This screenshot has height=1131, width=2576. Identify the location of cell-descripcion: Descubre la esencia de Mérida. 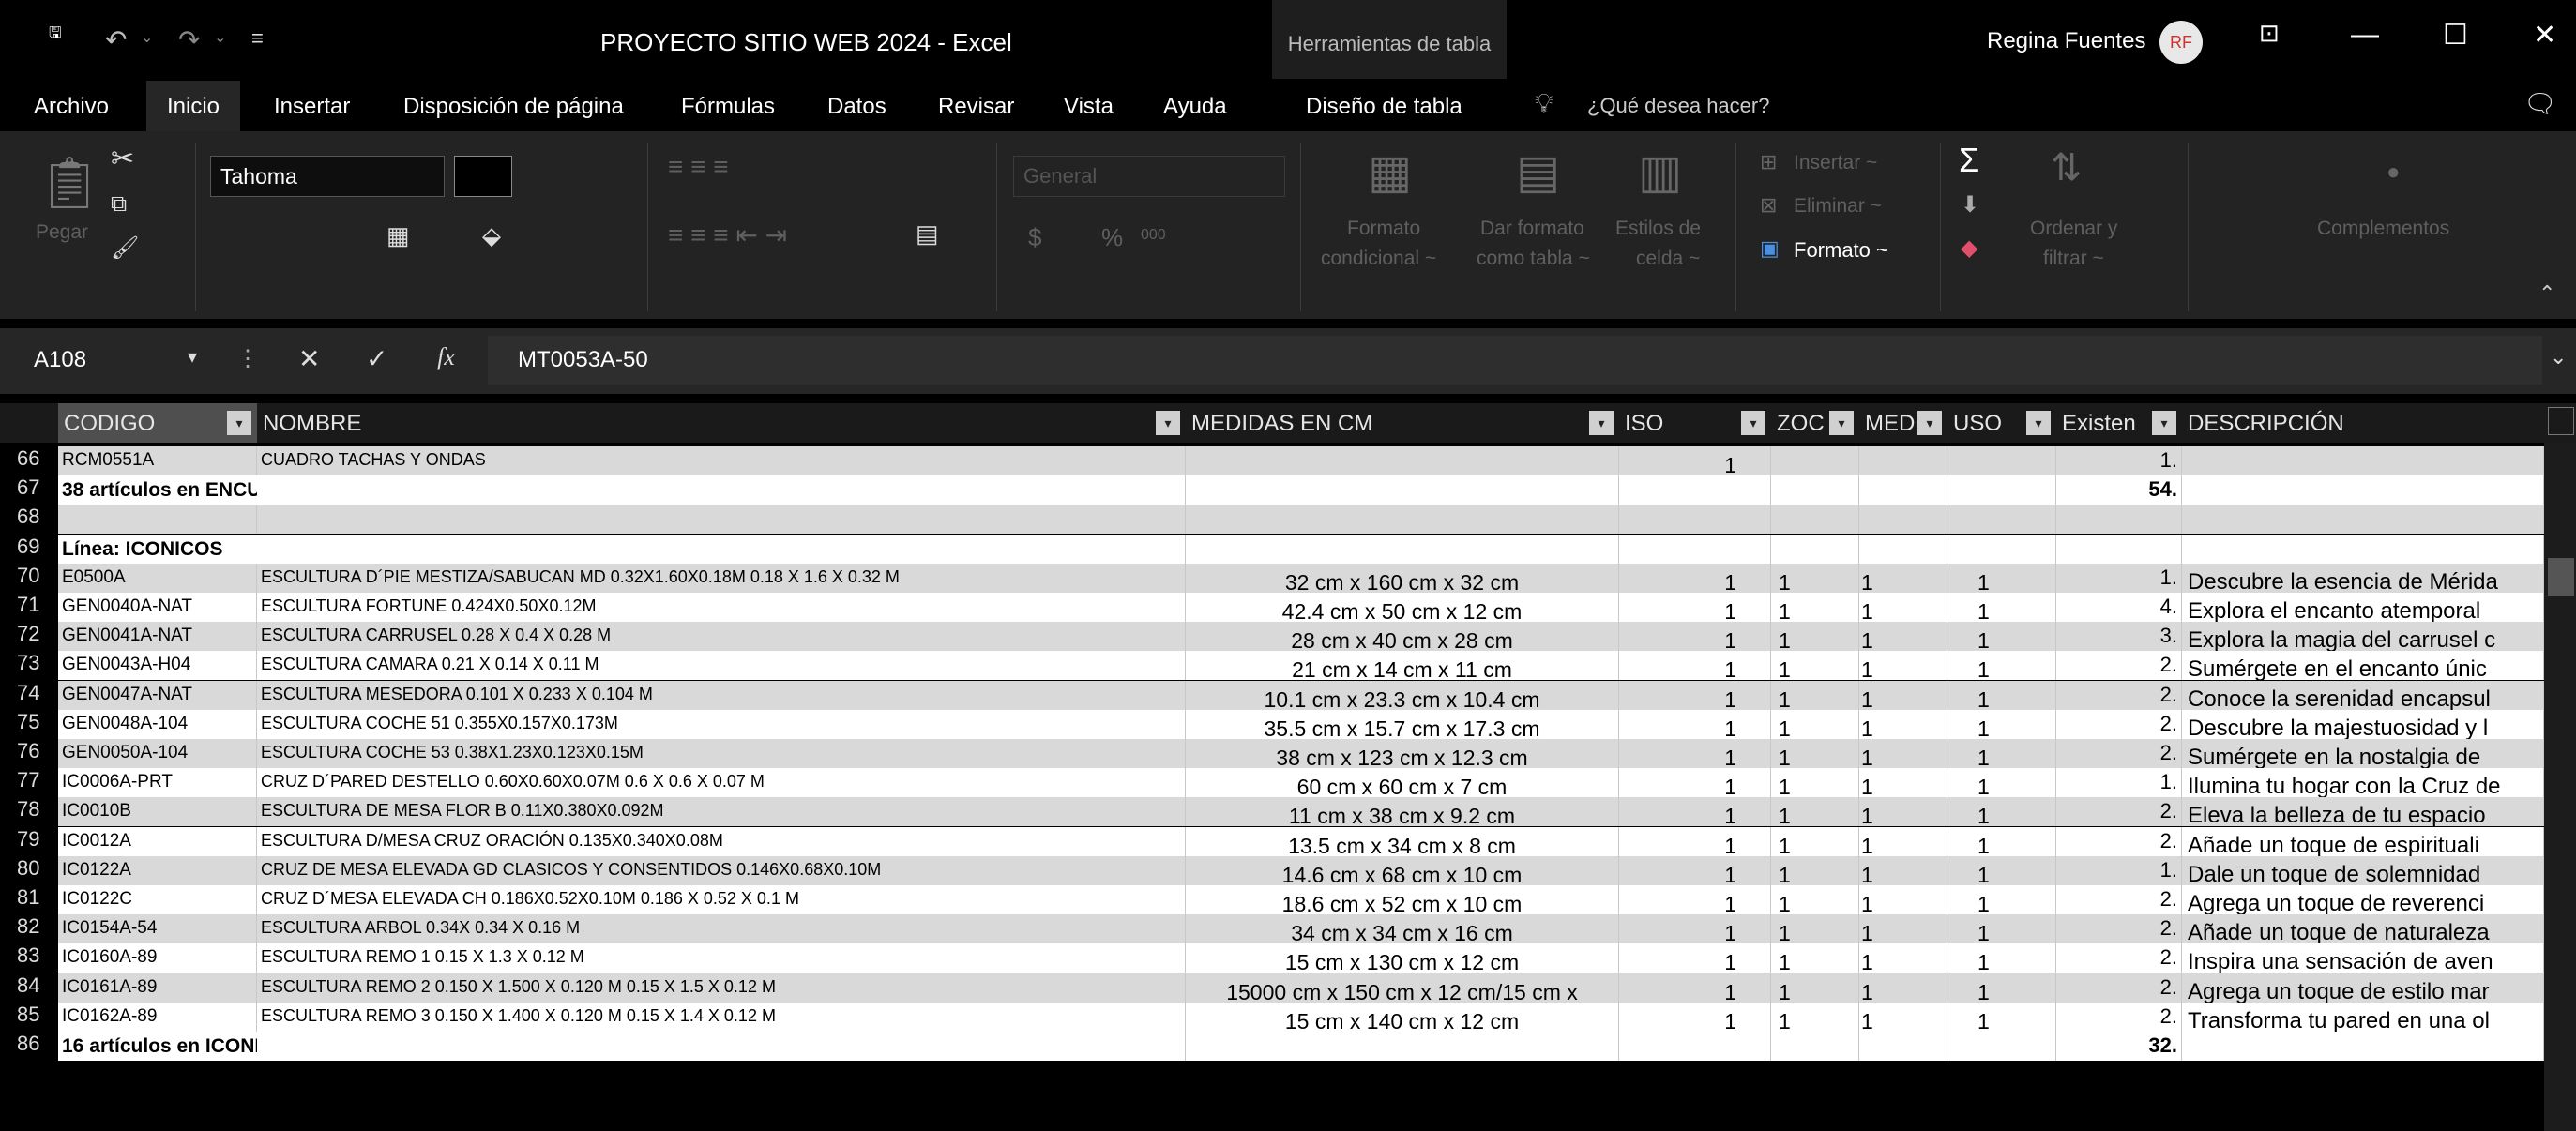
(2363, 578).